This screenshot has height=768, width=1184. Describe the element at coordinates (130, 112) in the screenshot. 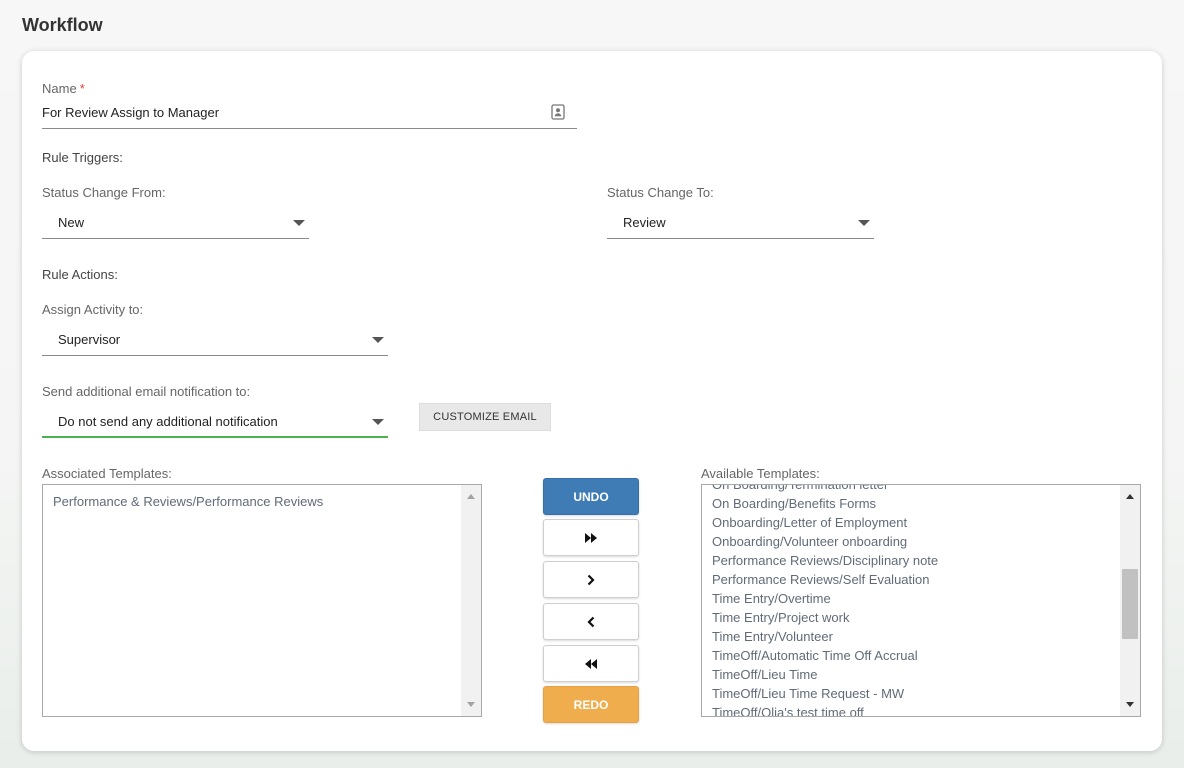

I see `name-input-value: For Review Assign to Manager` at that location.